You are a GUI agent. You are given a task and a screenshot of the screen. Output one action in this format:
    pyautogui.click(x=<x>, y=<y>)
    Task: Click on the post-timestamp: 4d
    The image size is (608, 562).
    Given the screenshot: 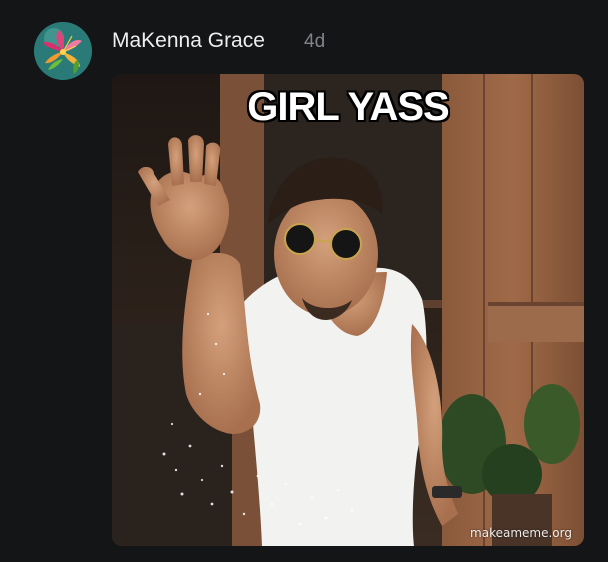 What is the action you would take?
    pyautogui.click(x=315, y=41)
    